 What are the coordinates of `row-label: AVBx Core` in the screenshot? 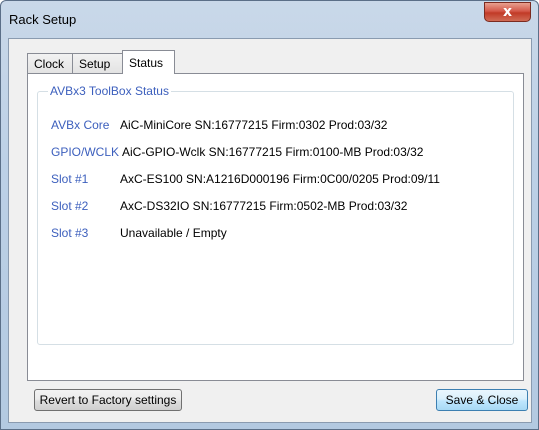 It's located at (80, 125).